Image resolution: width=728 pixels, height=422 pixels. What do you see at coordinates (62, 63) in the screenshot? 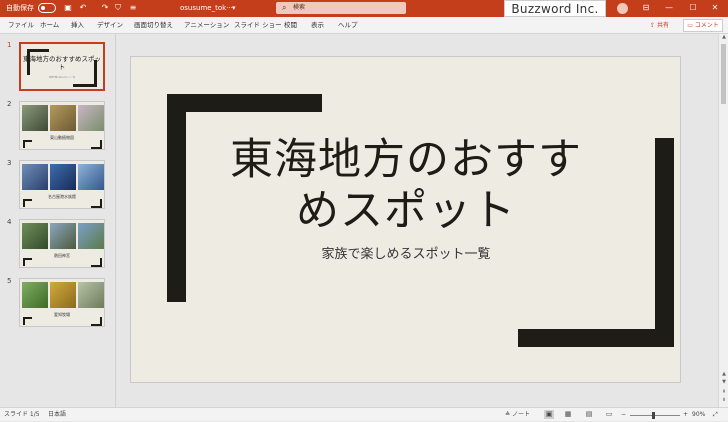
I see `thumbnail-title: 東海地方のおすすめスポット` at bounding box center [62, 63].